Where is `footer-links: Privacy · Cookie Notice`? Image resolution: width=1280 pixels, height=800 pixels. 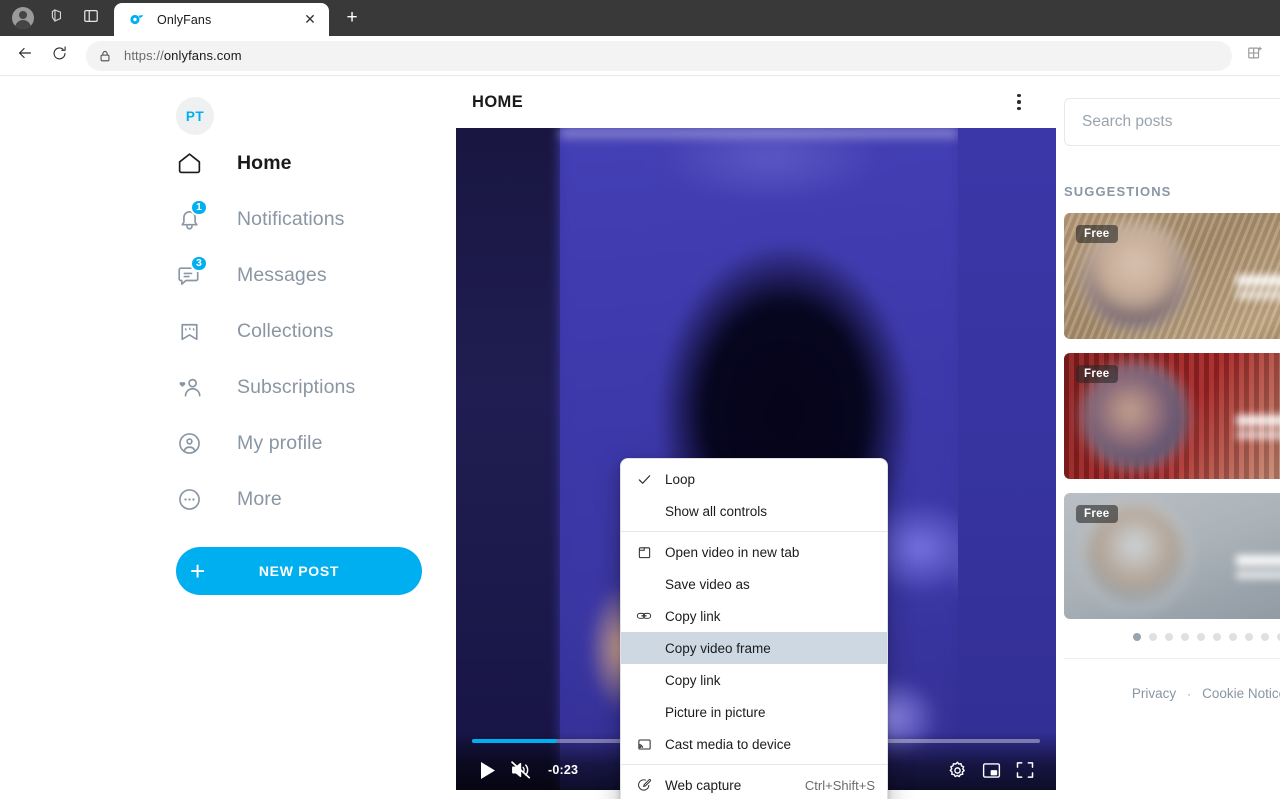 footer-links: Privacy · Cookie Notice is located at coordinates (1172, 693).